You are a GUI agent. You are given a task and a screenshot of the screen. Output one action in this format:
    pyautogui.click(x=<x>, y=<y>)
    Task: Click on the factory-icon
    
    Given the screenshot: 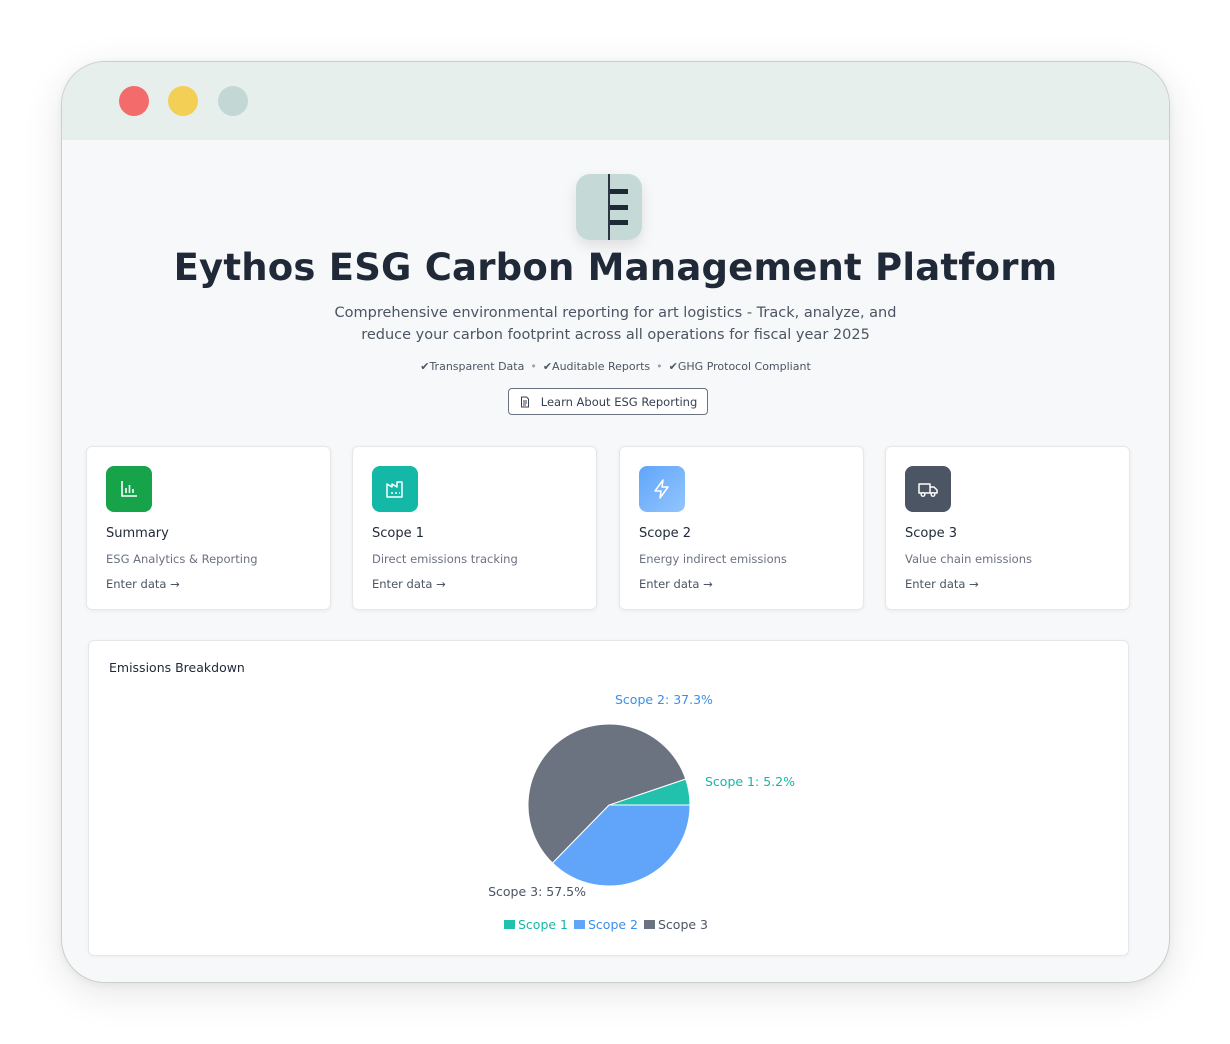 What is the action you would take?
    pyautogui.click(x=395, y=489)
    